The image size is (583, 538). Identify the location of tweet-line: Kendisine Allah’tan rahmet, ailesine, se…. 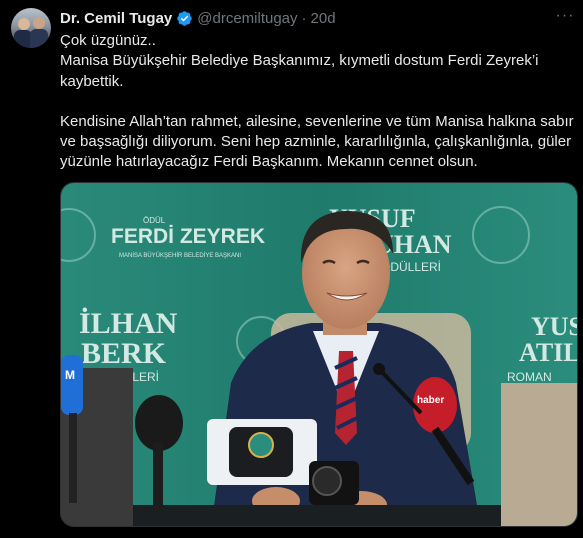
(317, 141).